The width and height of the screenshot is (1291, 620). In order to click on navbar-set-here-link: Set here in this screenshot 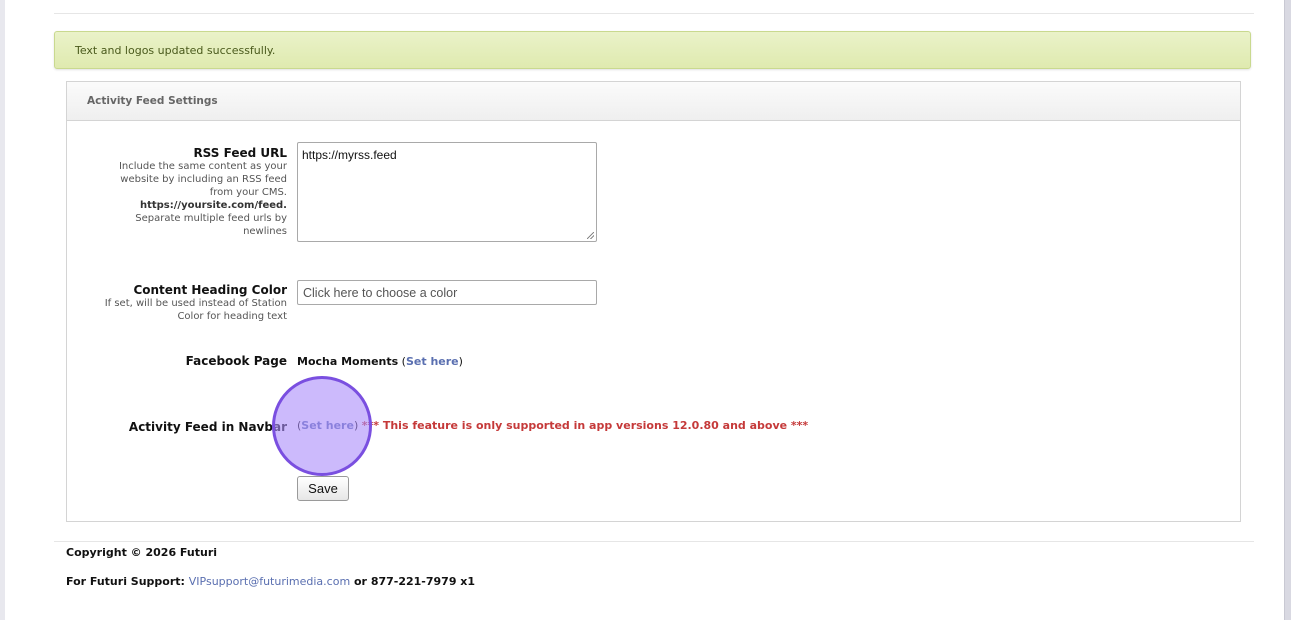, I will do `click(327, 425)`.